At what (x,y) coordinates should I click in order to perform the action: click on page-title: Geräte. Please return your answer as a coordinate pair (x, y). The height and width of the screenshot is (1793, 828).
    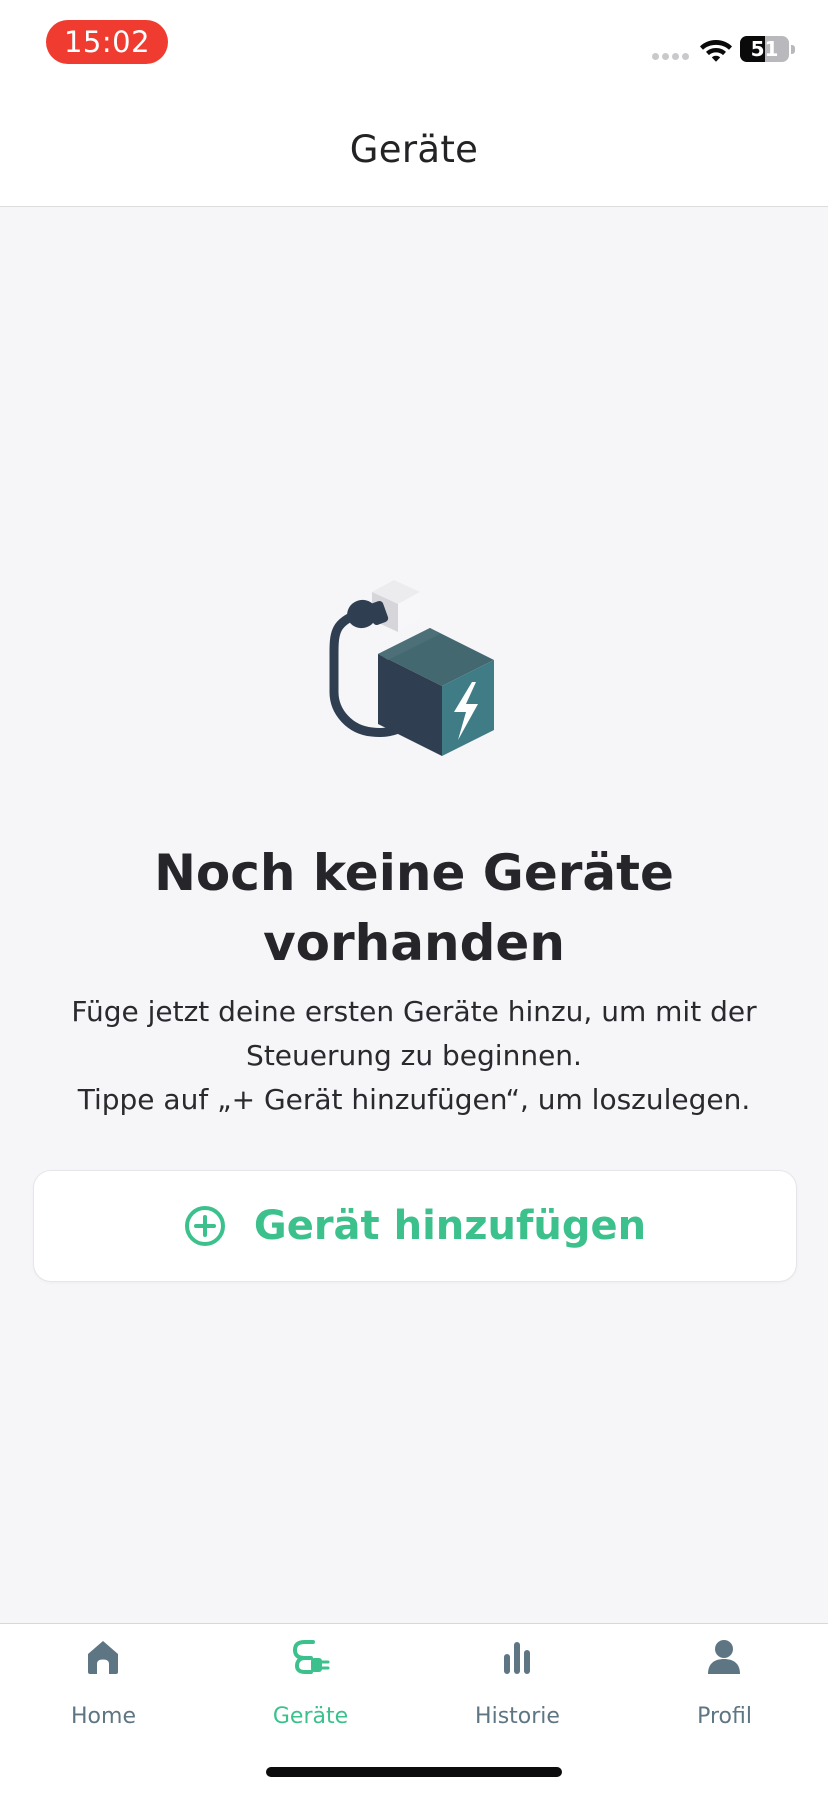
    Looking at the image, I should click on (414, 149).